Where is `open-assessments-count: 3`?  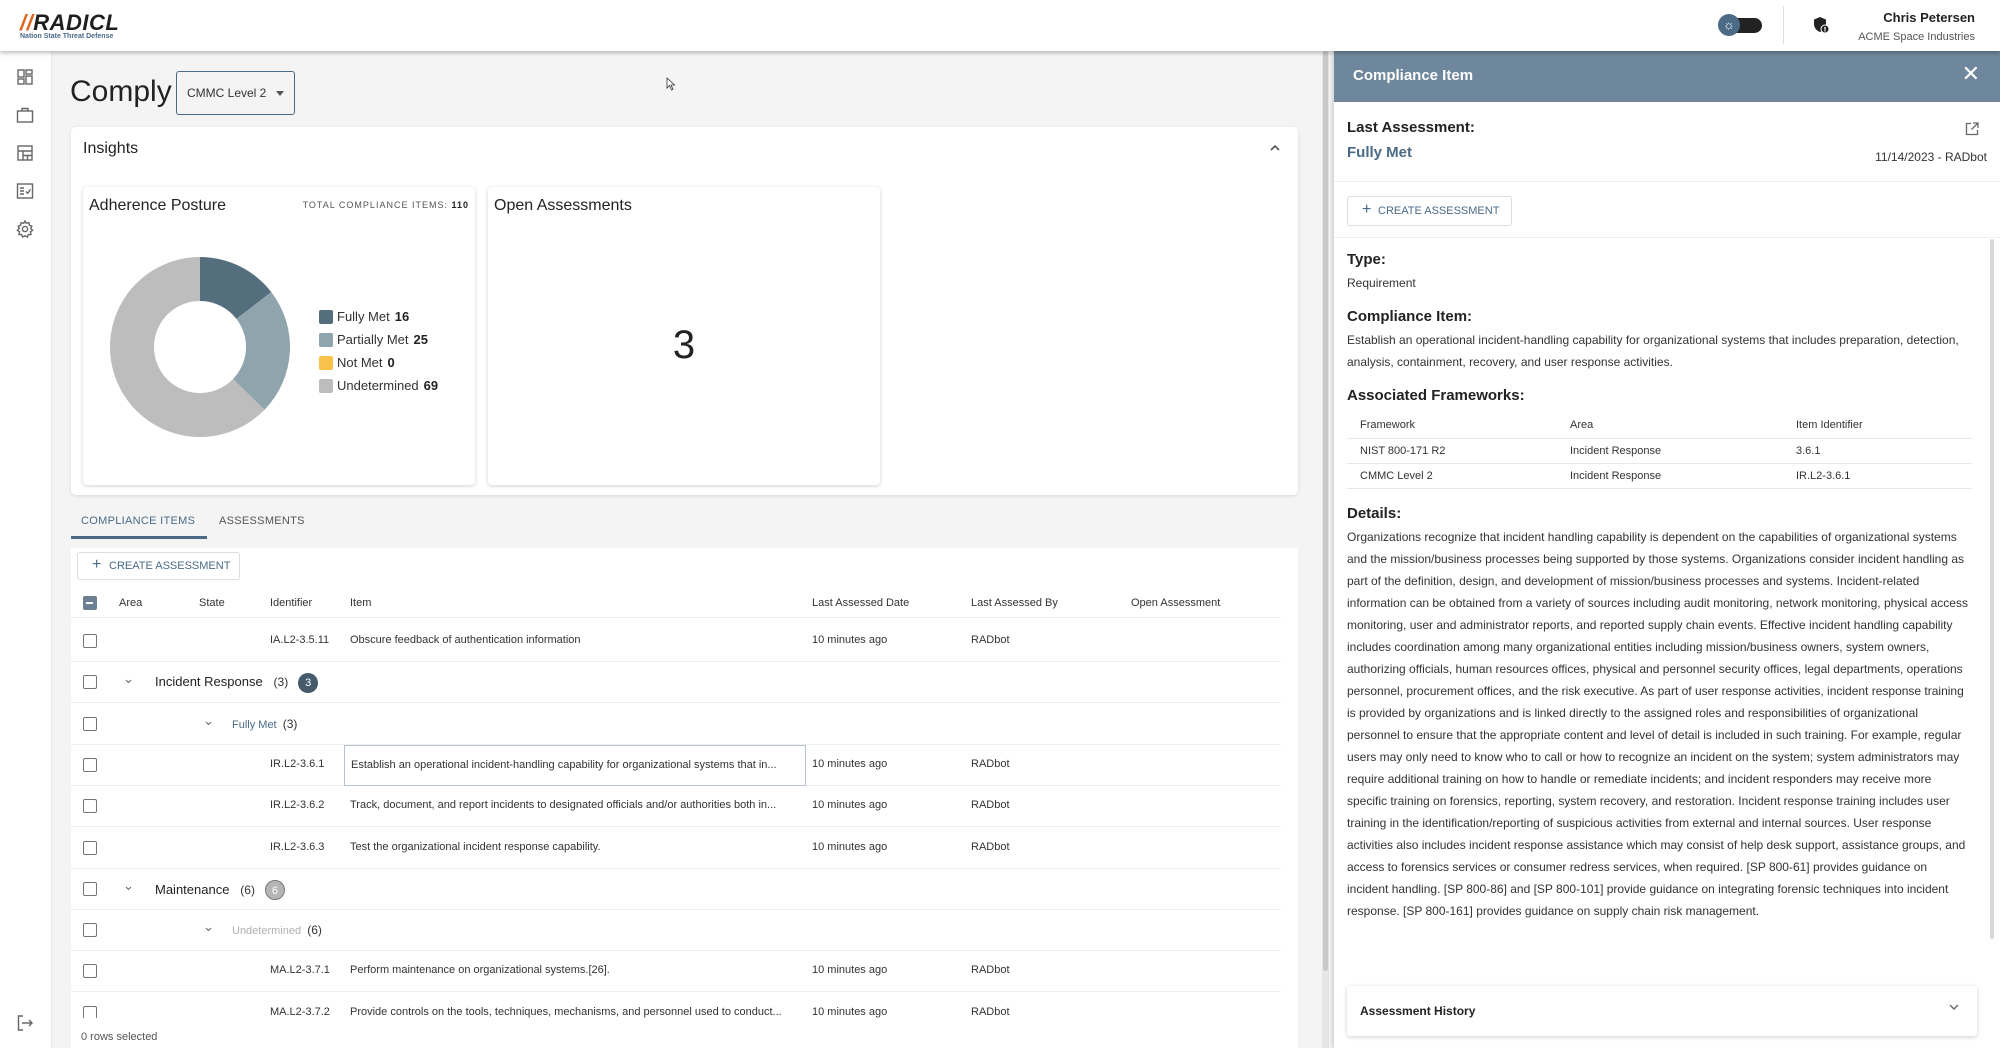 open-assessments-count: 3 is located at coordinates (684, 345).